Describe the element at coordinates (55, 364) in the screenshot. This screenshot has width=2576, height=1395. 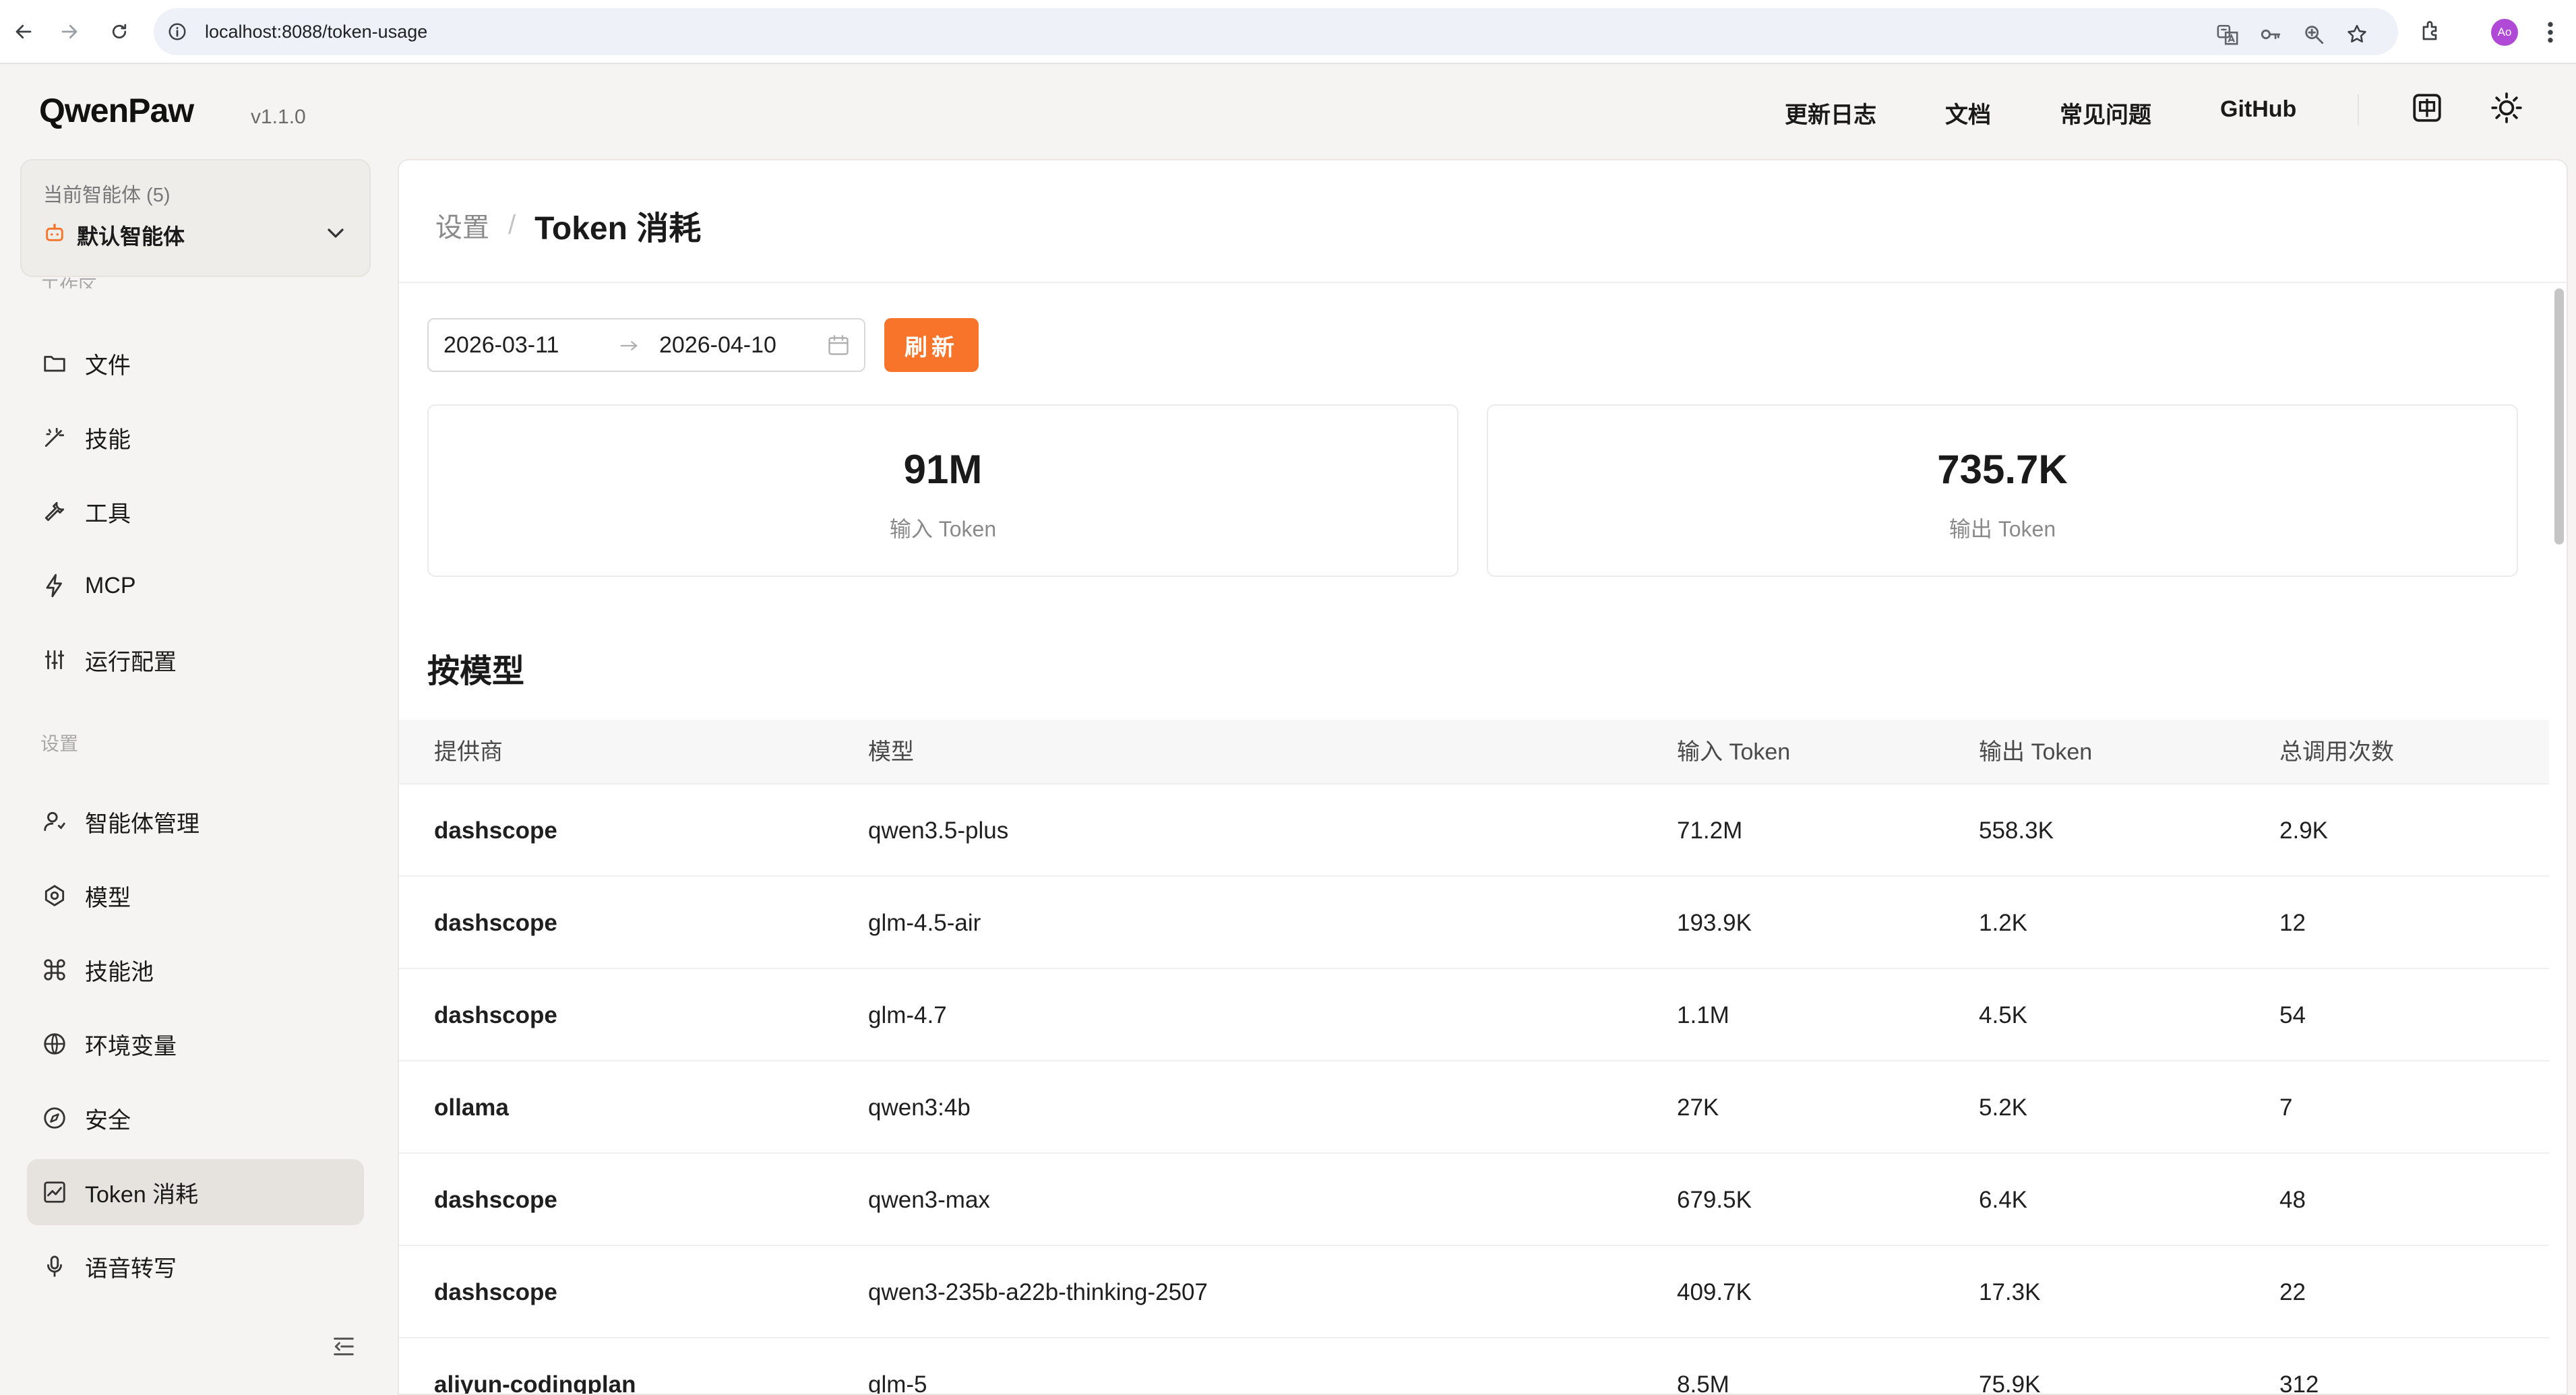
I see `folder-icon` at that location.